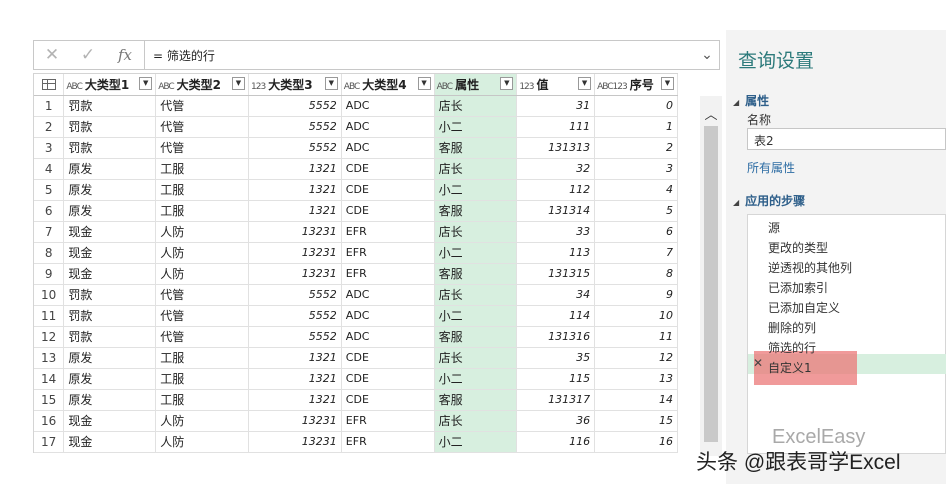  What do you see at coordinates (751, 100) in the screenshot?
I see `properties-section-header: ◢ 属性` at bounding box center [751, 100].